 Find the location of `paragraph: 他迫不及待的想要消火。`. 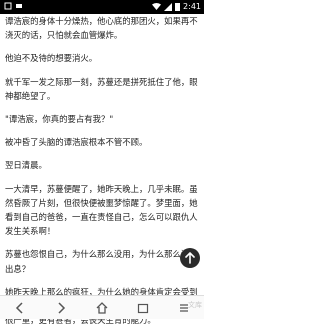

paragraph: 他迫不及待的想要消火。 is located at coordinates (51, 58).